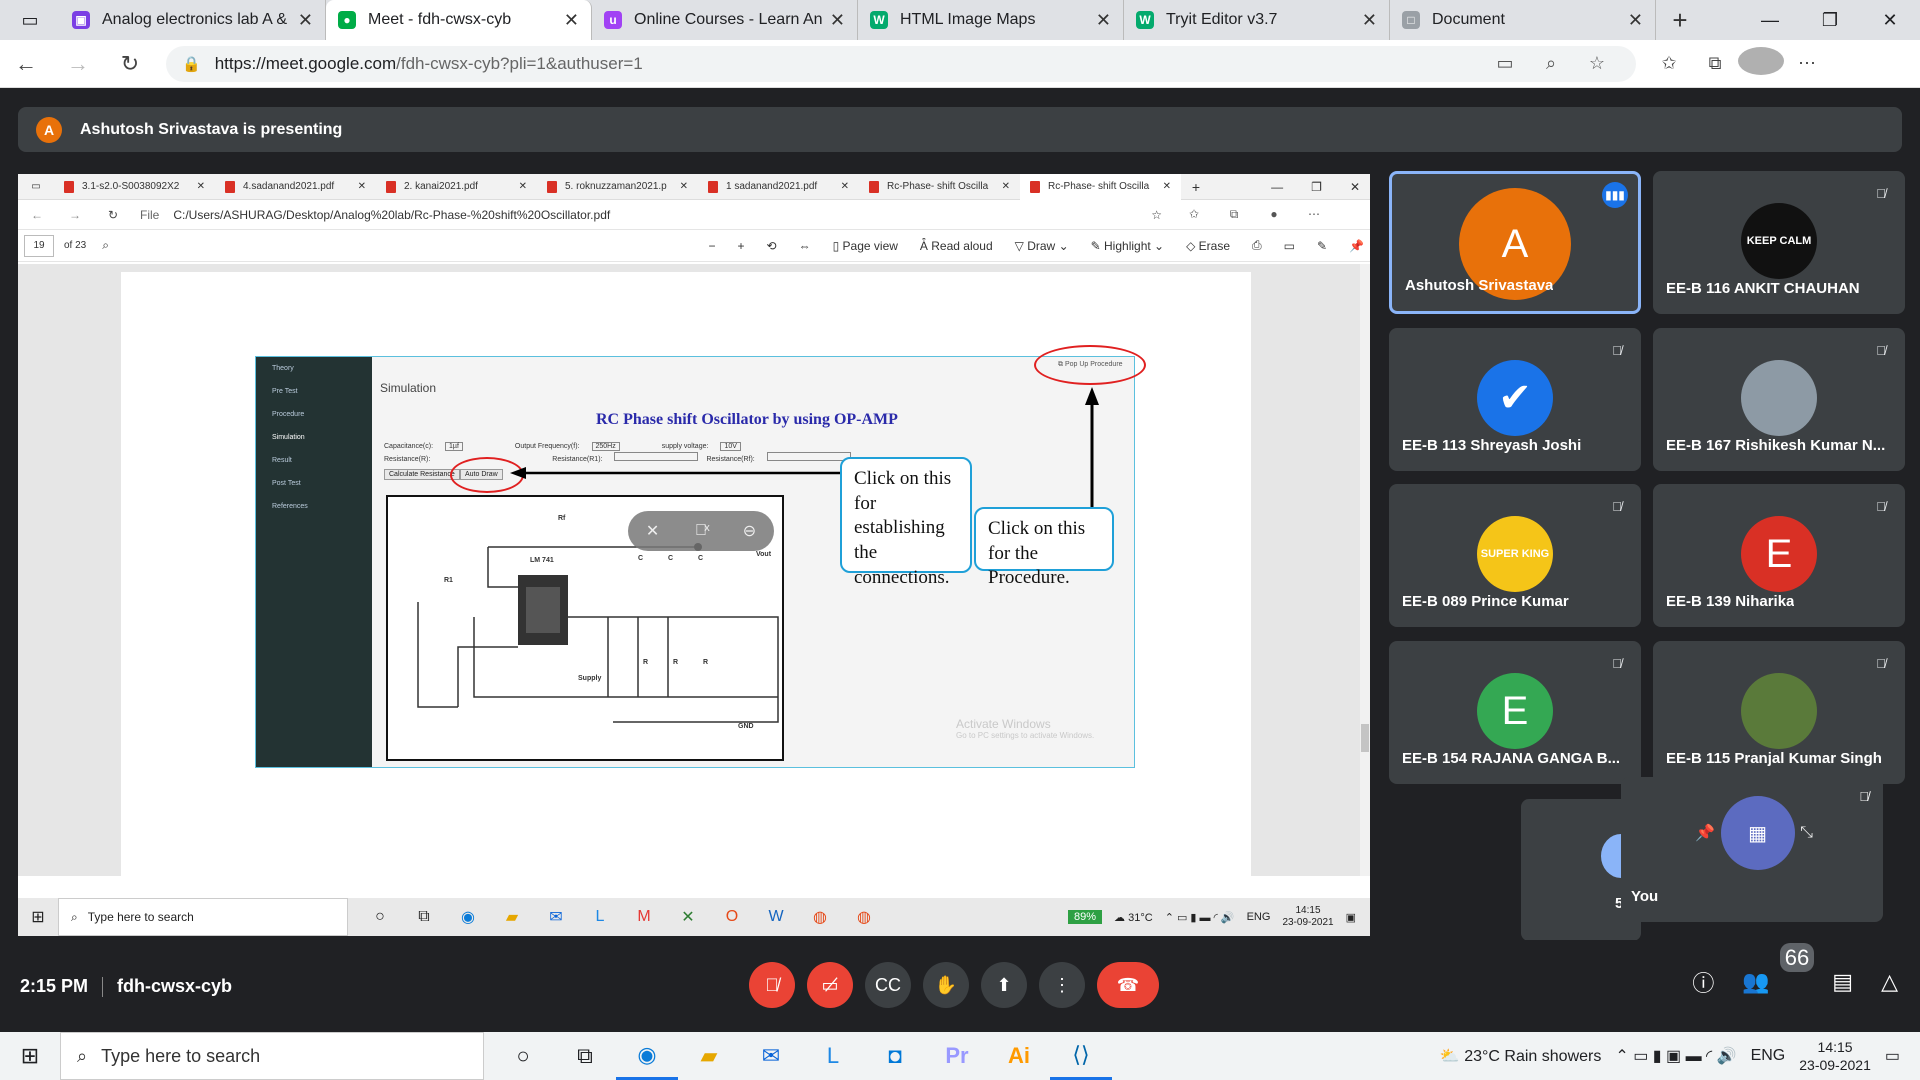 The width and height of the screenshot is (1920, 1080). I want to click on window-controls: — ❐ ✕, so click(1830, 20).